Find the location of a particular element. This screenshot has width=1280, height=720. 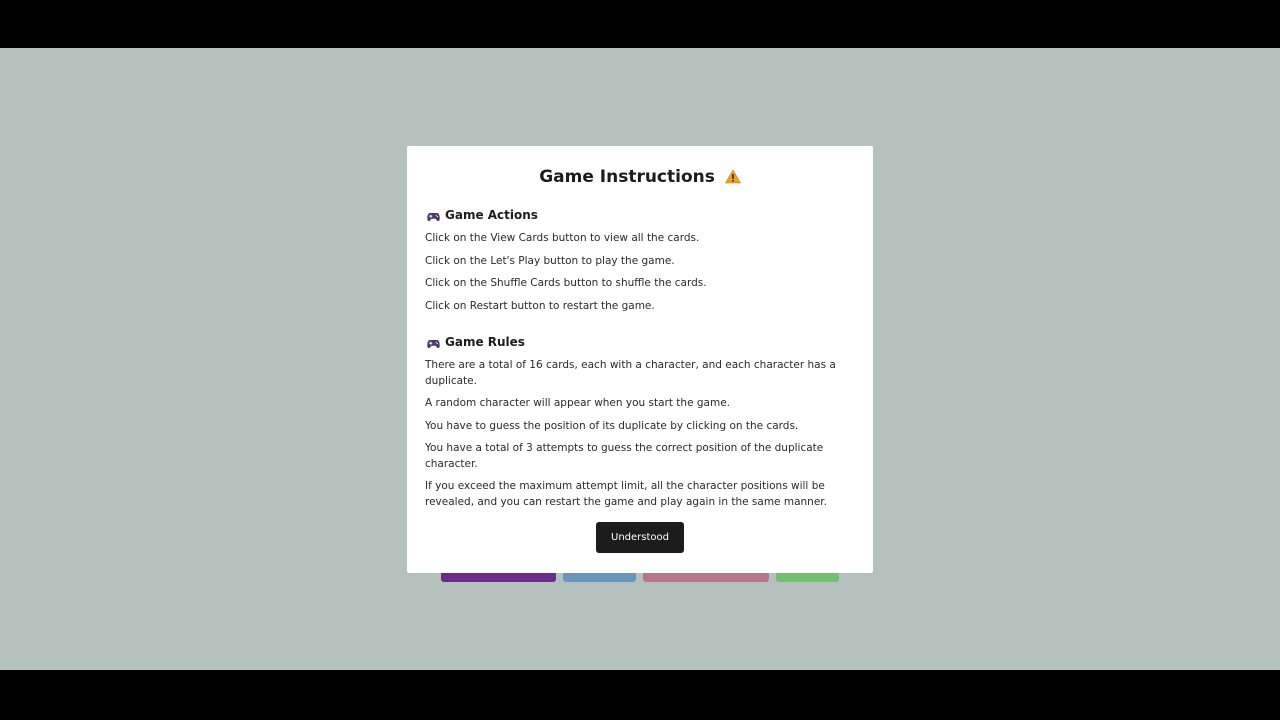

game-rules-heading-row: Game Rules is located at coordinates (640, 342).